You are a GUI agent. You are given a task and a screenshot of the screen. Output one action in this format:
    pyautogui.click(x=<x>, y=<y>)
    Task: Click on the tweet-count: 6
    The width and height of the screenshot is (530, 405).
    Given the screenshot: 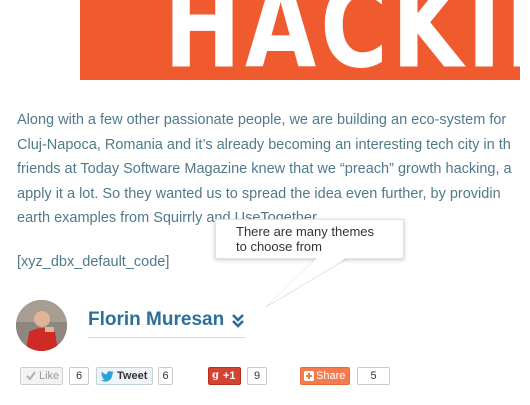 What is the action you would take?
    pyautogui.click(x=165, y=376)
    